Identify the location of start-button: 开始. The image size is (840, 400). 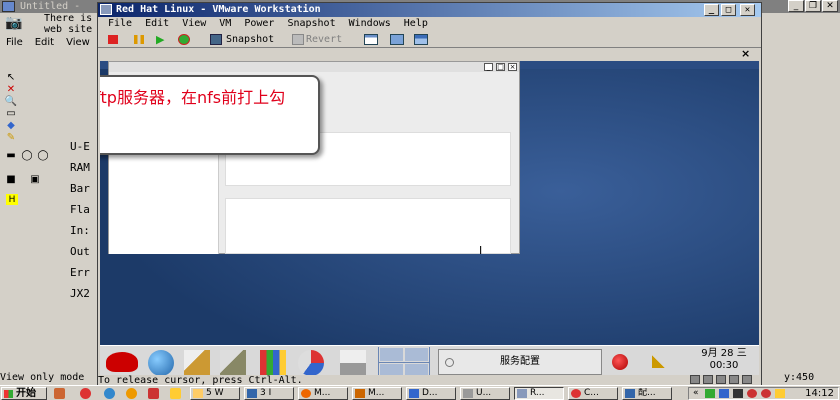
(24, 393).